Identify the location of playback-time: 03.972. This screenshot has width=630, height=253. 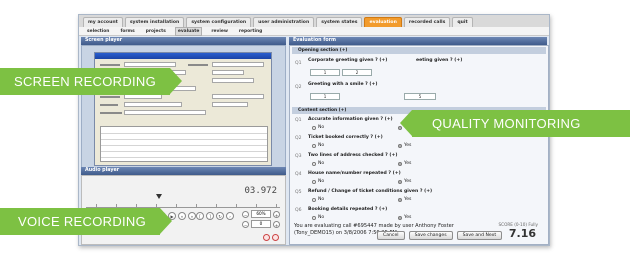
(260, 191).